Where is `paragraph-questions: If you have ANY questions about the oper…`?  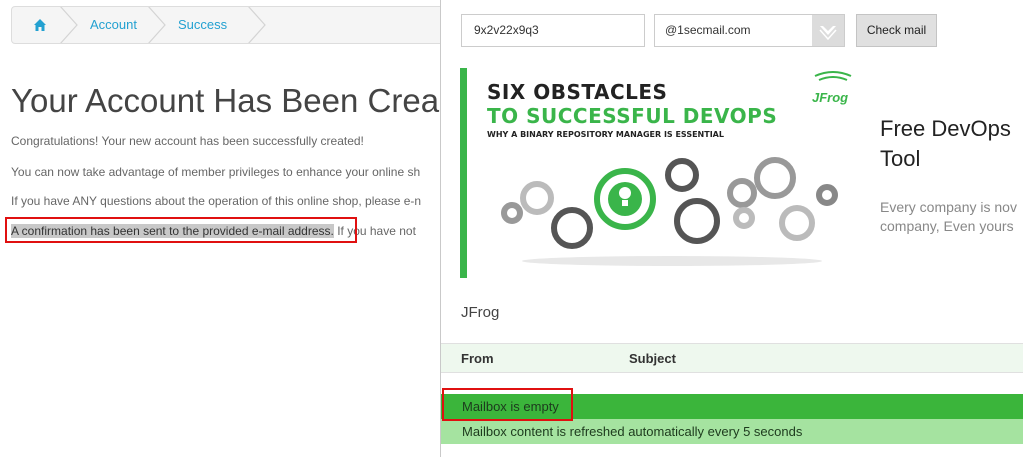
paragraph-questions: If you have ANY questions about the oper… is located at coordinates (216, 201).